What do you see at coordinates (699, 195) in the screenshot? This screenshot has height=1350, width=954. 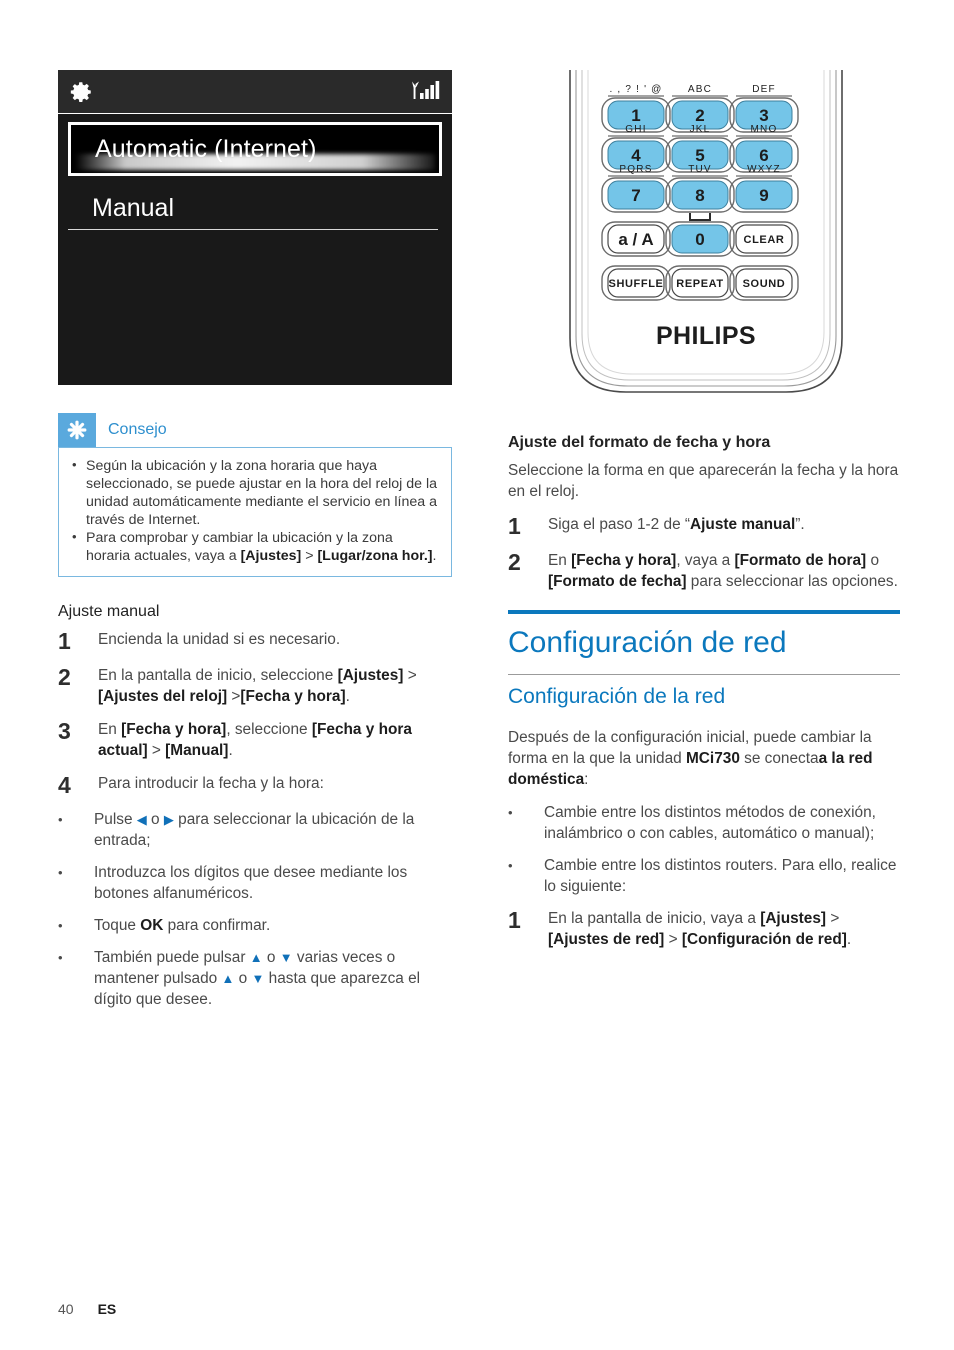 I see `svg-text: 8` at bounding box center [699, 195].